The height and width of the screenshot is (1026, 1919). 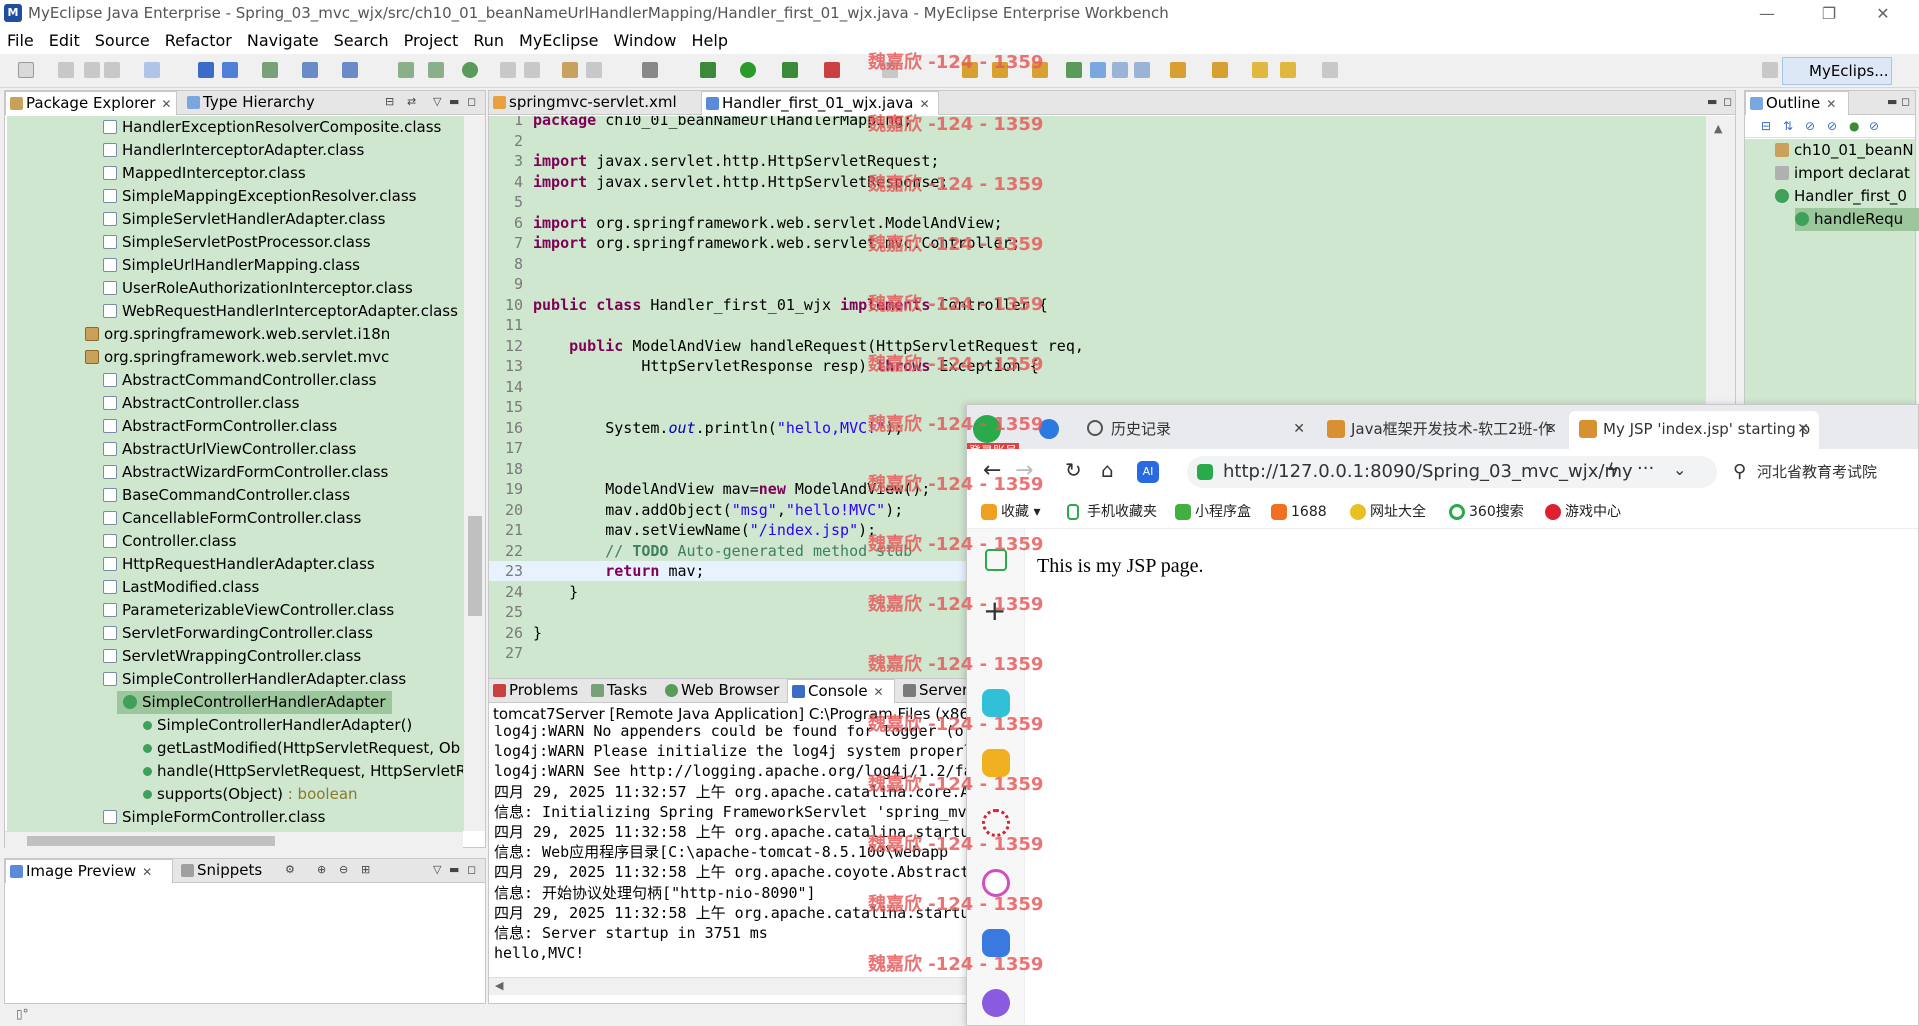 I want to click on tree-item: SimpleServletPostProcessor.class, so click(x=189, y=242).